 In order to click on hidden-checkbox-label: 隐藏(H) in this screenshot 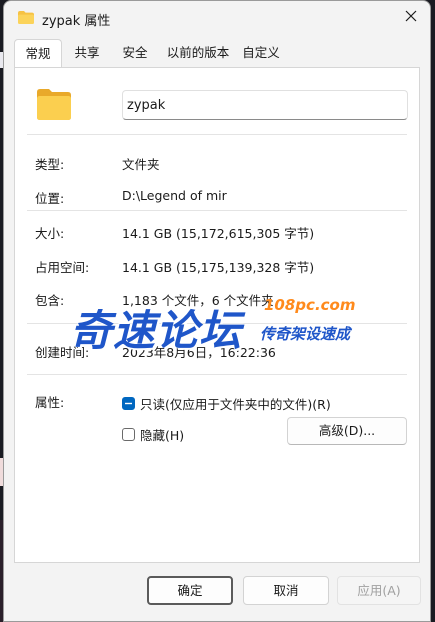, I will do `click(162, 435)`.